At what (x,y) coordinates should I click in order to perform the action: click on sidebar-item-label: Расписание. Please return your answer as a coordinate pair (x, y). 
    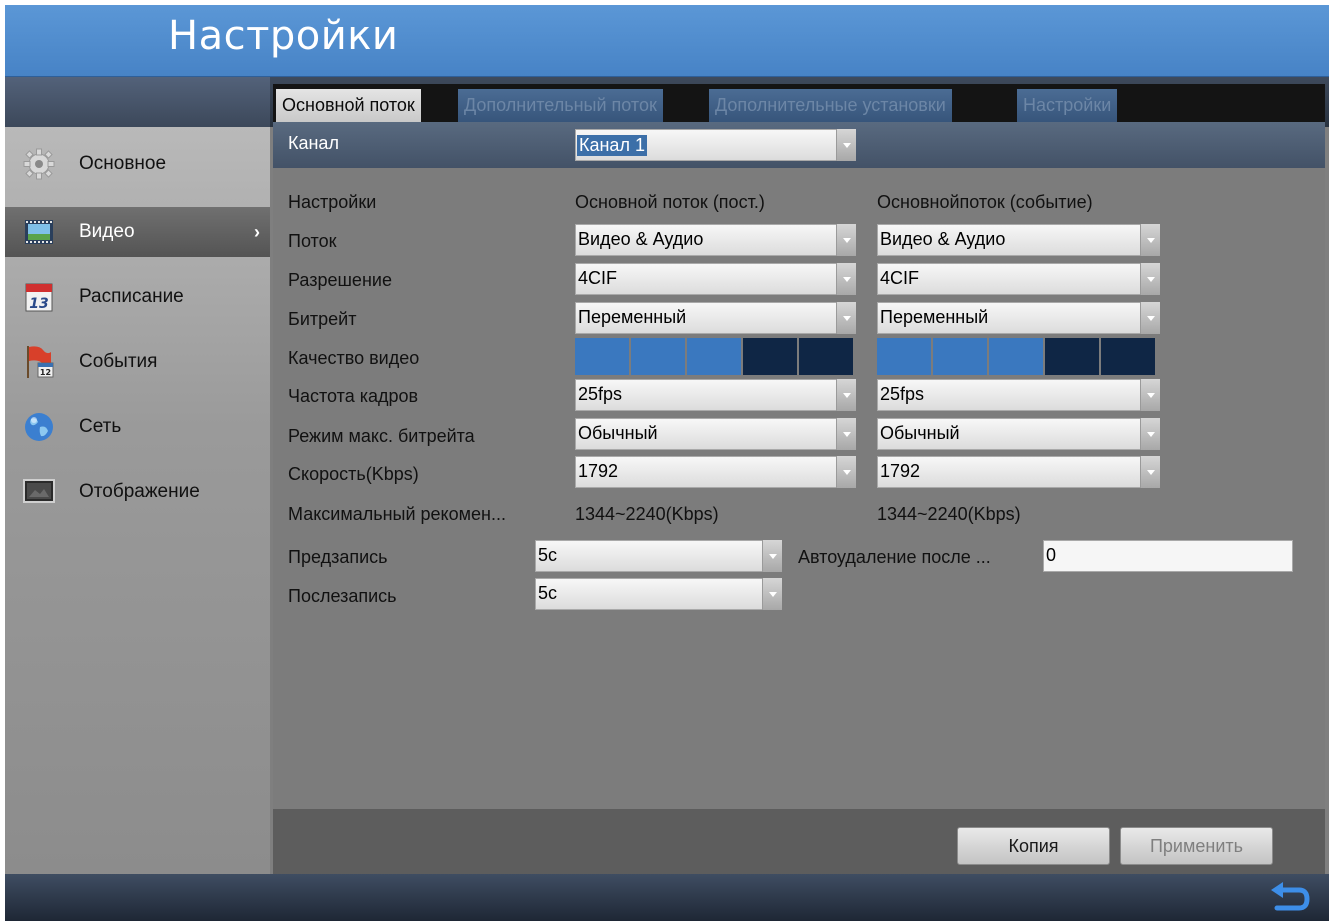
    Looking at the image, I should click on (131, 296).